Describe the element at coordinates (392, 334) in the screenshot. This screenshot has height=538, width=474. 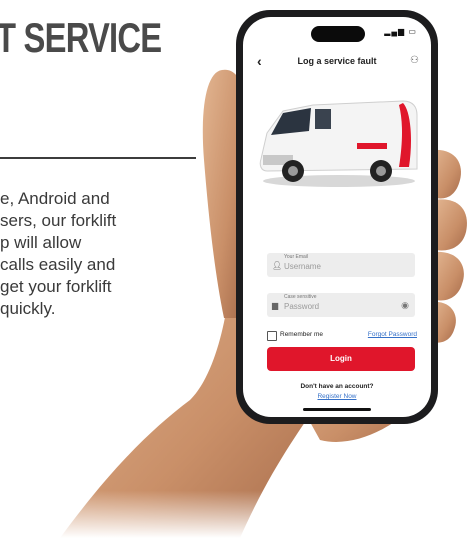
I see `forgot-password-link: Forgot Password` at that location.